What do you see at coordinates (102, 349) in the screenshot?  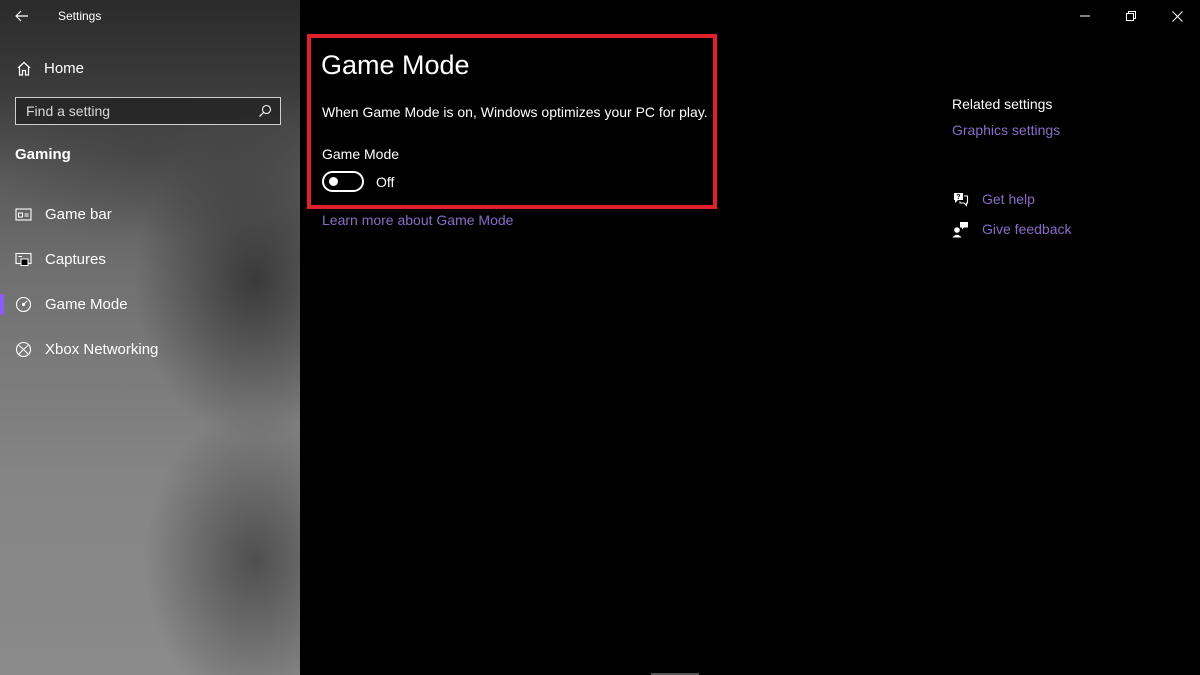 I see `sidebar-item-label: Xbox Networking` at bounding box center [102, 349].